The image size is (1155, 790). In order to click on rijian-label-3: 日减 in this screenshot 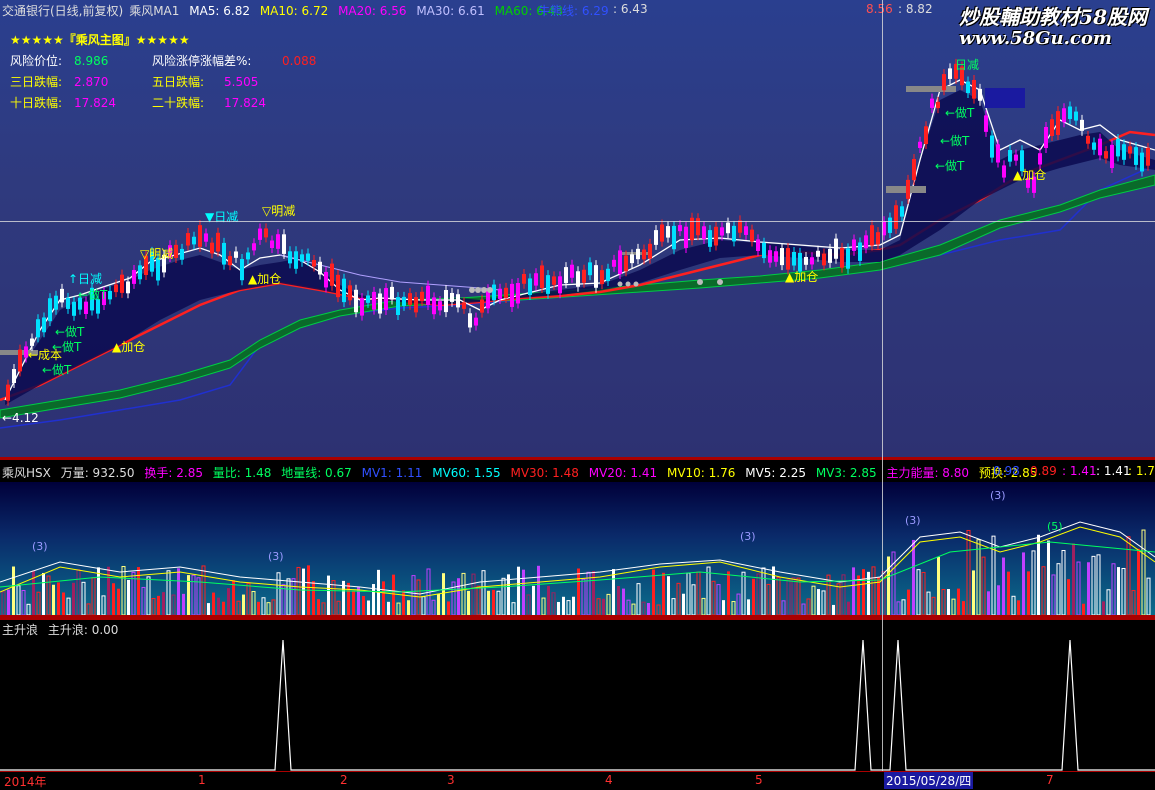, I will do `click(967, 65)`.